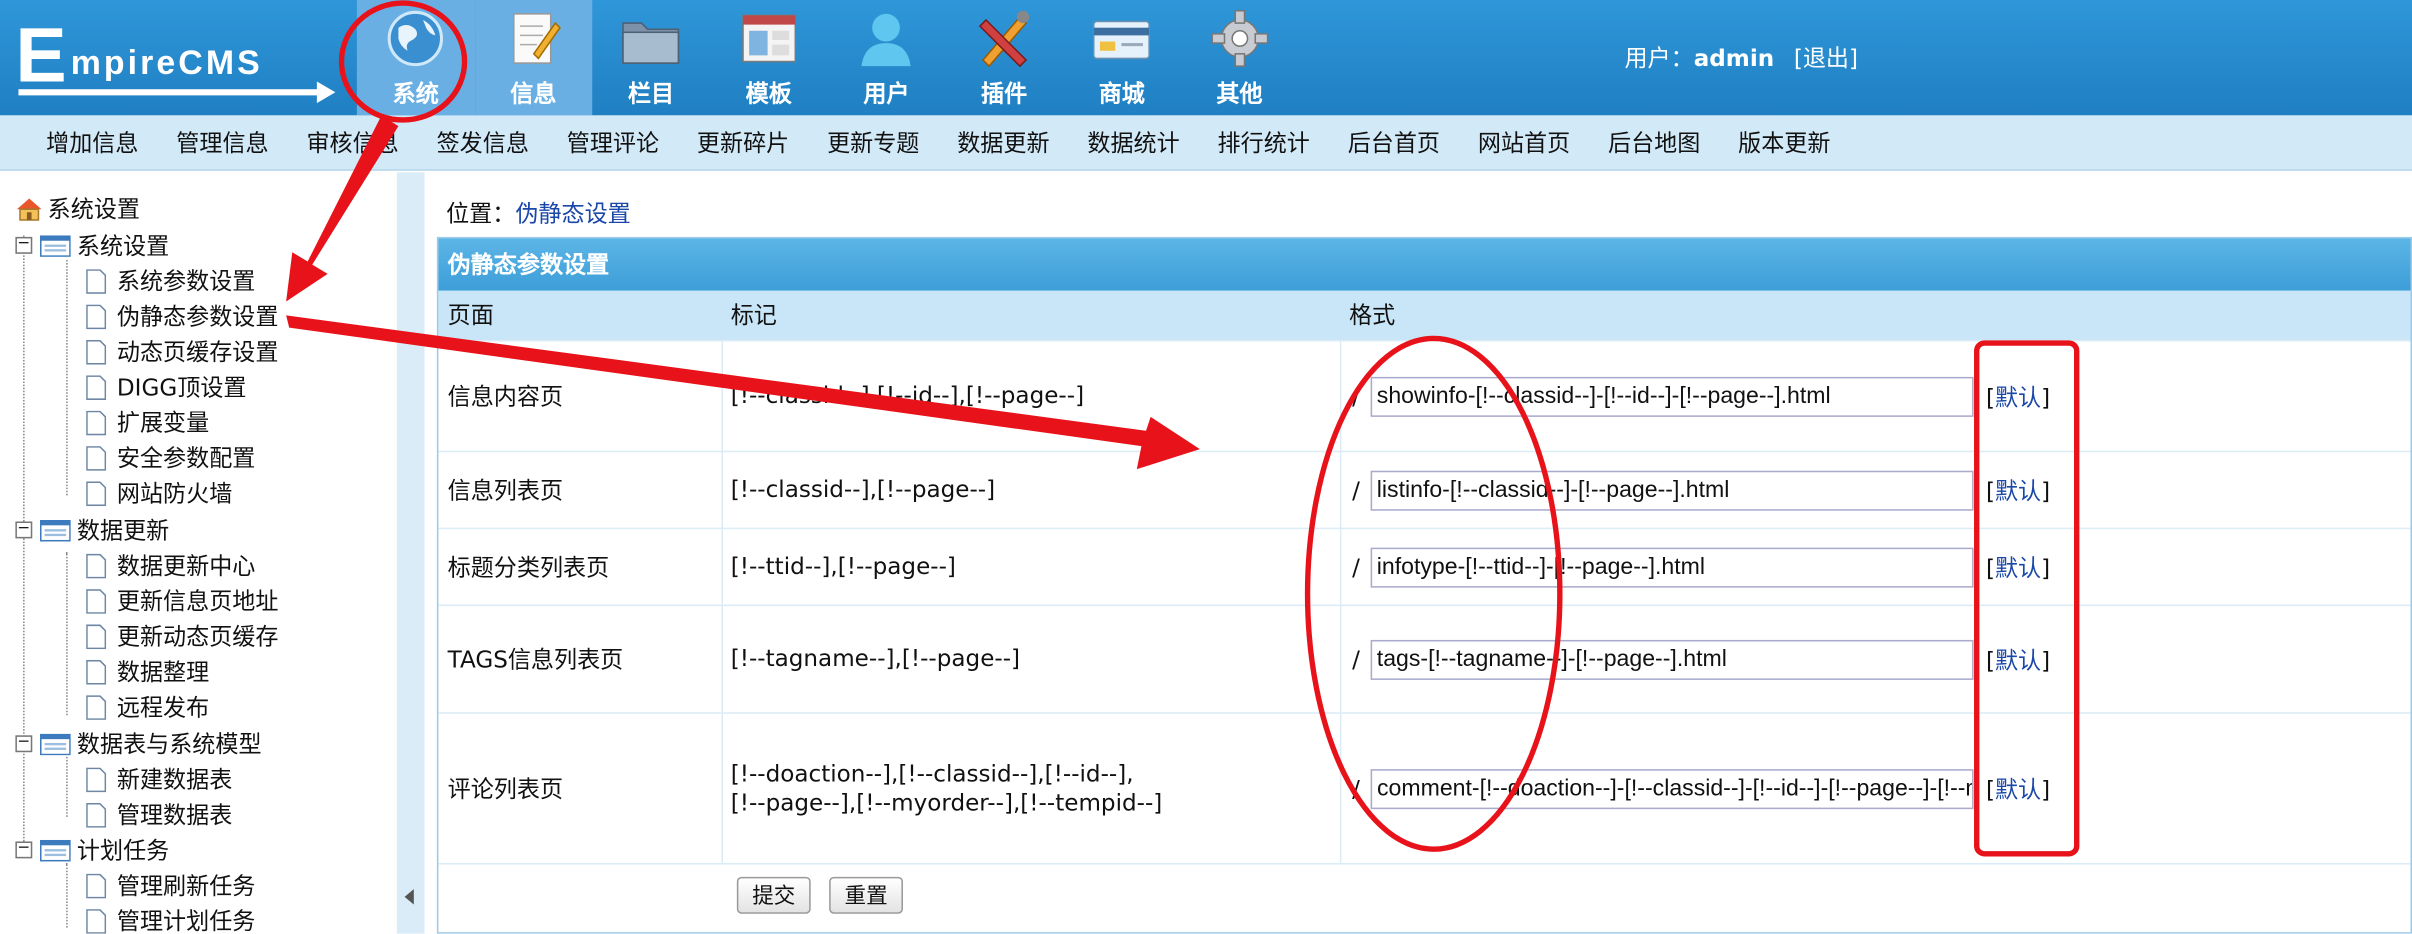 Image resolution: width=2412 pixels, height=934 pixels. Describe the element at coordinates (1672, 788) in the screenshot. I see `format-input-comments` at that location.